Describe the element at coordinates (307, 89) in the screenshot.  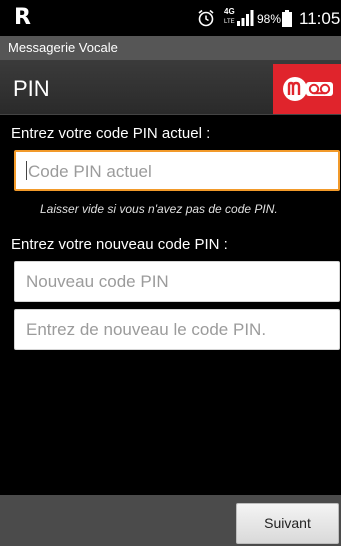
I see `voicemail-logo` at that location.